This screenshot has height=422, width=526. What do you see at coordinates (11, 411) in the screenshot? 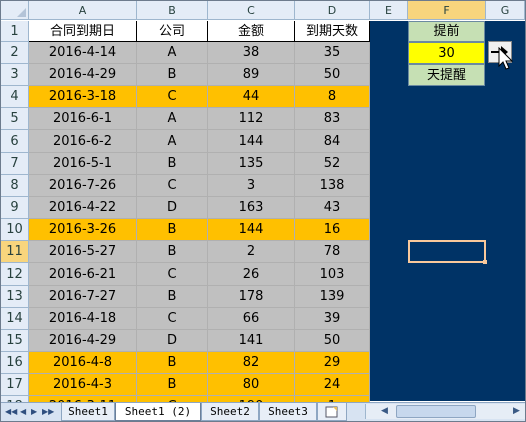
I see `first-sheet-icon: ◀◀` at bounding box center [11, 411].